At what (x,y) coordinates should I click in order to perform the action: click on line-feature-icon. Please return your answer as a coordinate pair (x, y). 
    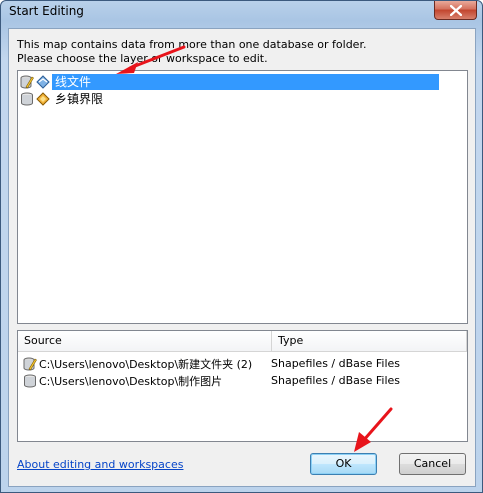
    Looking at the image, I should click on (43, 82).